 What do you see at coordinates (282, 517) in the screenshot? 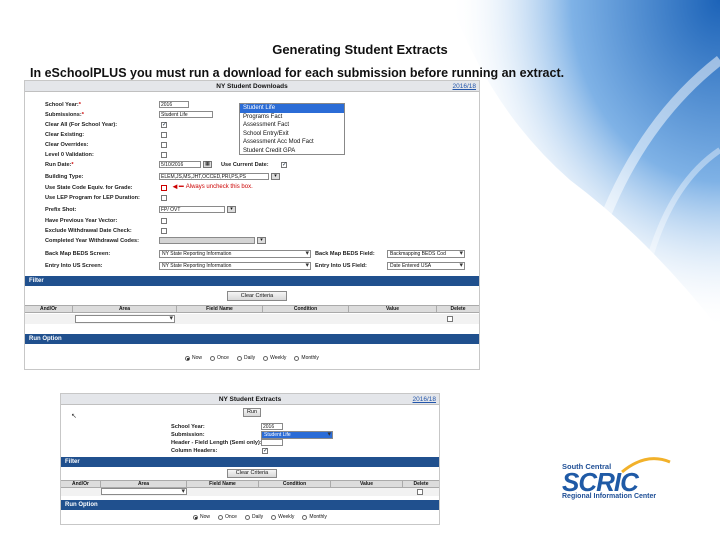
I see `ext-run-weekly-radio: Weekly` at bounding box center [282, 517].